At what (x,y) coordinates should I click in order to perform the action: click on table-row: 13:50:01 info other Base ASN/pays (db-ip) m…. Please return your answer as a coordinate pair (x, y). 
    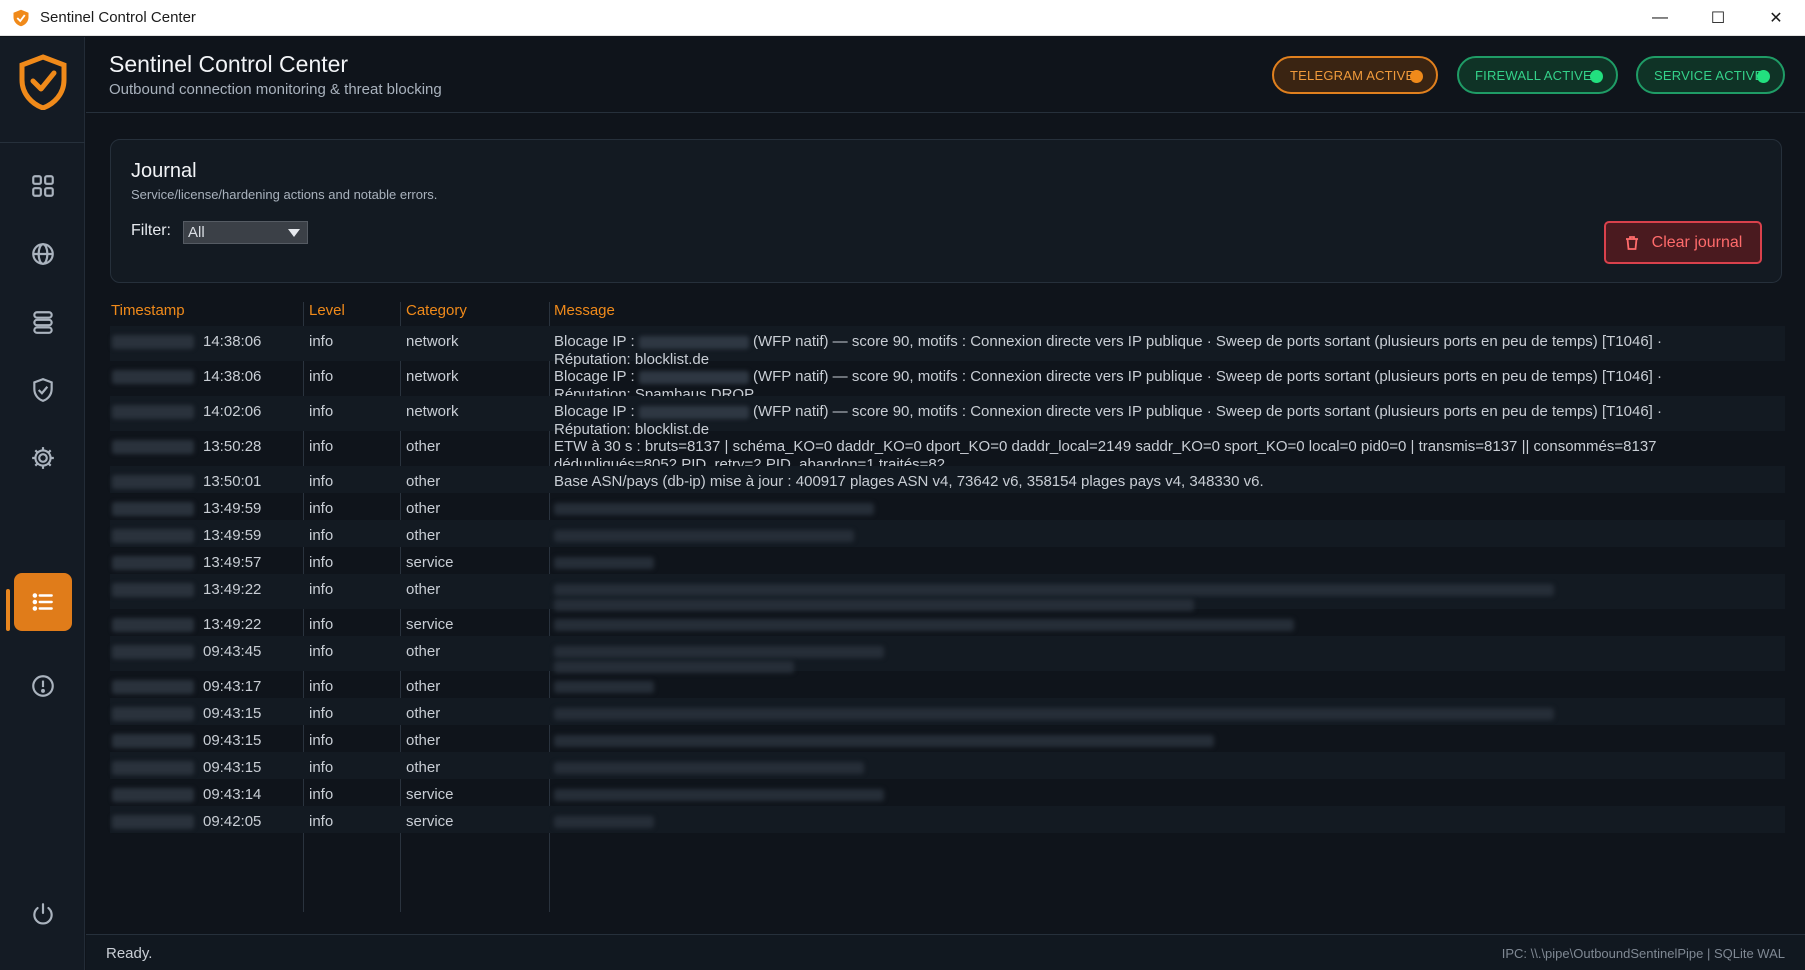
    Looking at the image, I should click on (947, 479).